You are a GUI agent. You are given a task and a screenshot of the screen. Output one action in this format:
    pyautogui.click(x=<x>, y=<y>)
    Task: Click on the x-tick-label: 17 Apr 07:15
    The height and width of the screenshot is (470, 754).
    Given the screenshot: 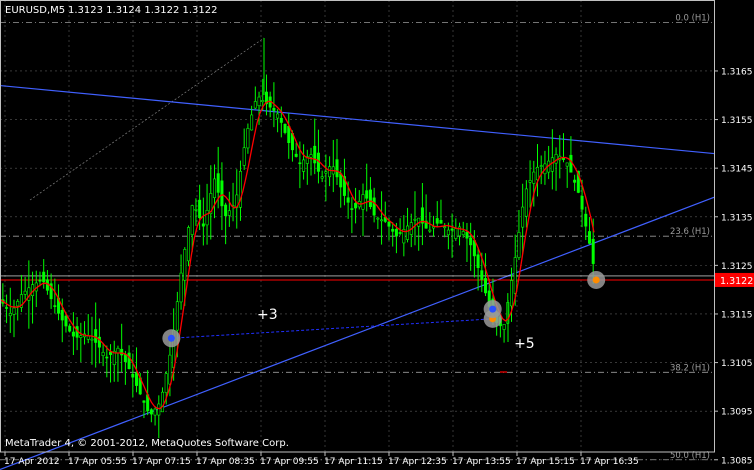 What is the action you would take?
    pyautogui.click(x=161, y=462)
    